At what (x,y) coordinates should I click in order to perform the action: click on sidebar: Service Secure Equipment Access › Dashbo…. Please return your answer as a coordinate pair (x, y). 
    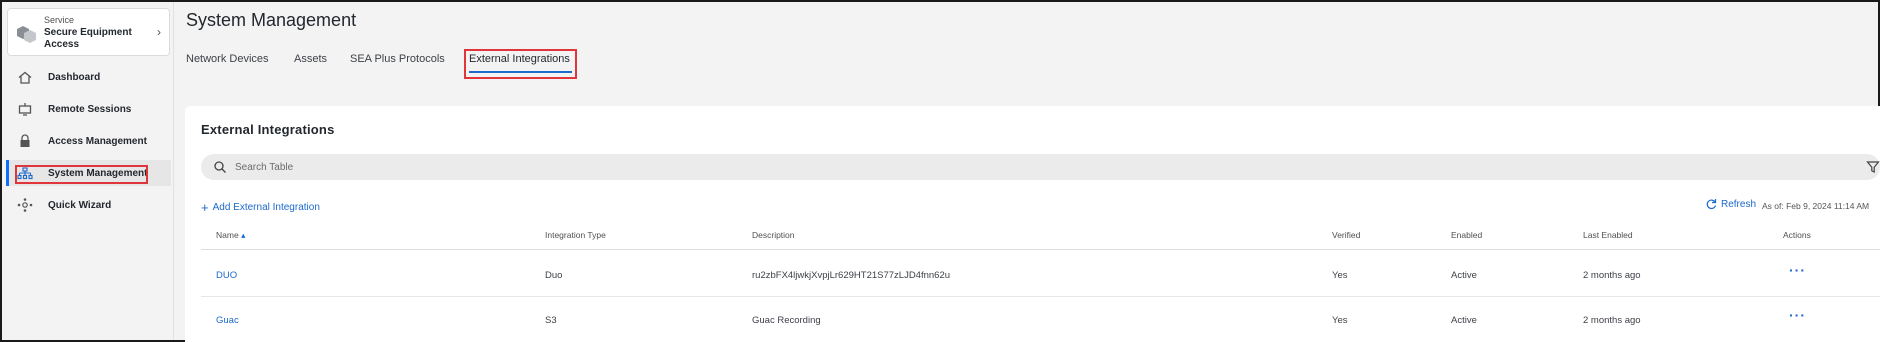
    Looking at the image, I should click on (88, 171).